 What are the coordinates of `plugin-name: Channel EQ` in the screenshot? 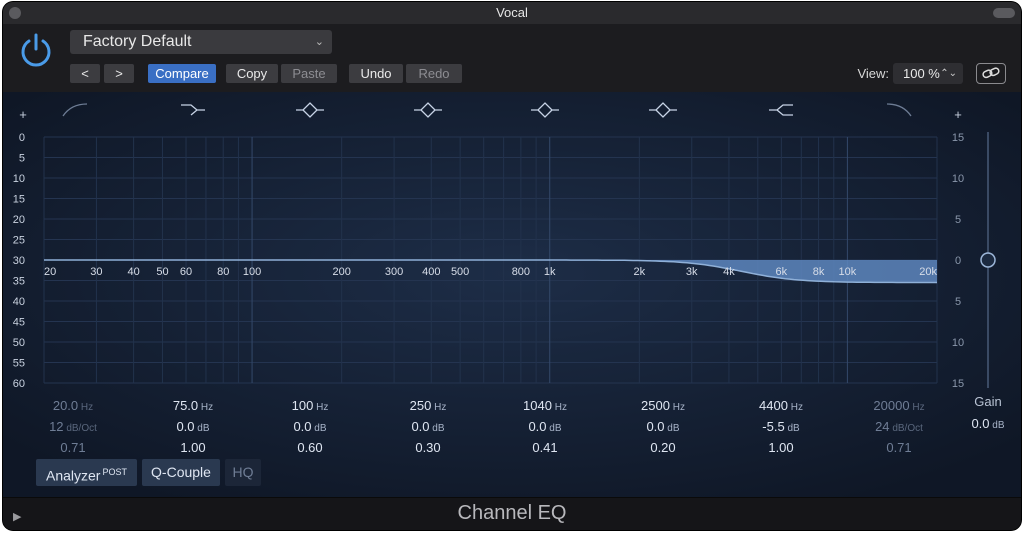 It's located at (512, 513).